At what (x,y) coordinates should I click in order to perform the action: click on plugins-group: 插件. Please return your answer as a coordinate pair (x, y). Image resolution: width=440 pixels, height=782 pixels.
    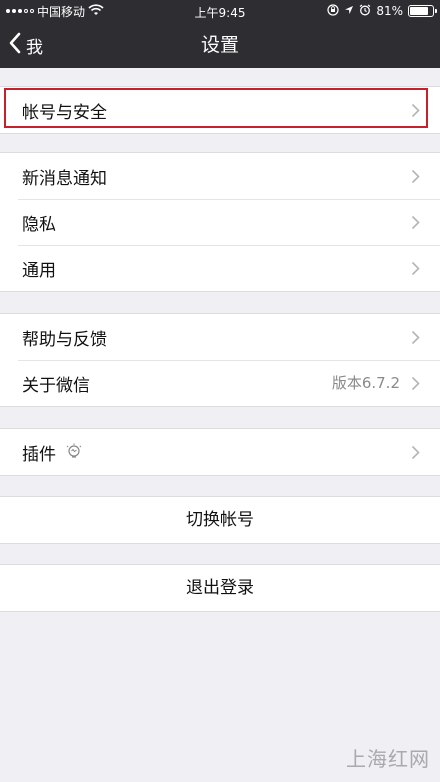
    Looking at the image, I should click on (220, 452).